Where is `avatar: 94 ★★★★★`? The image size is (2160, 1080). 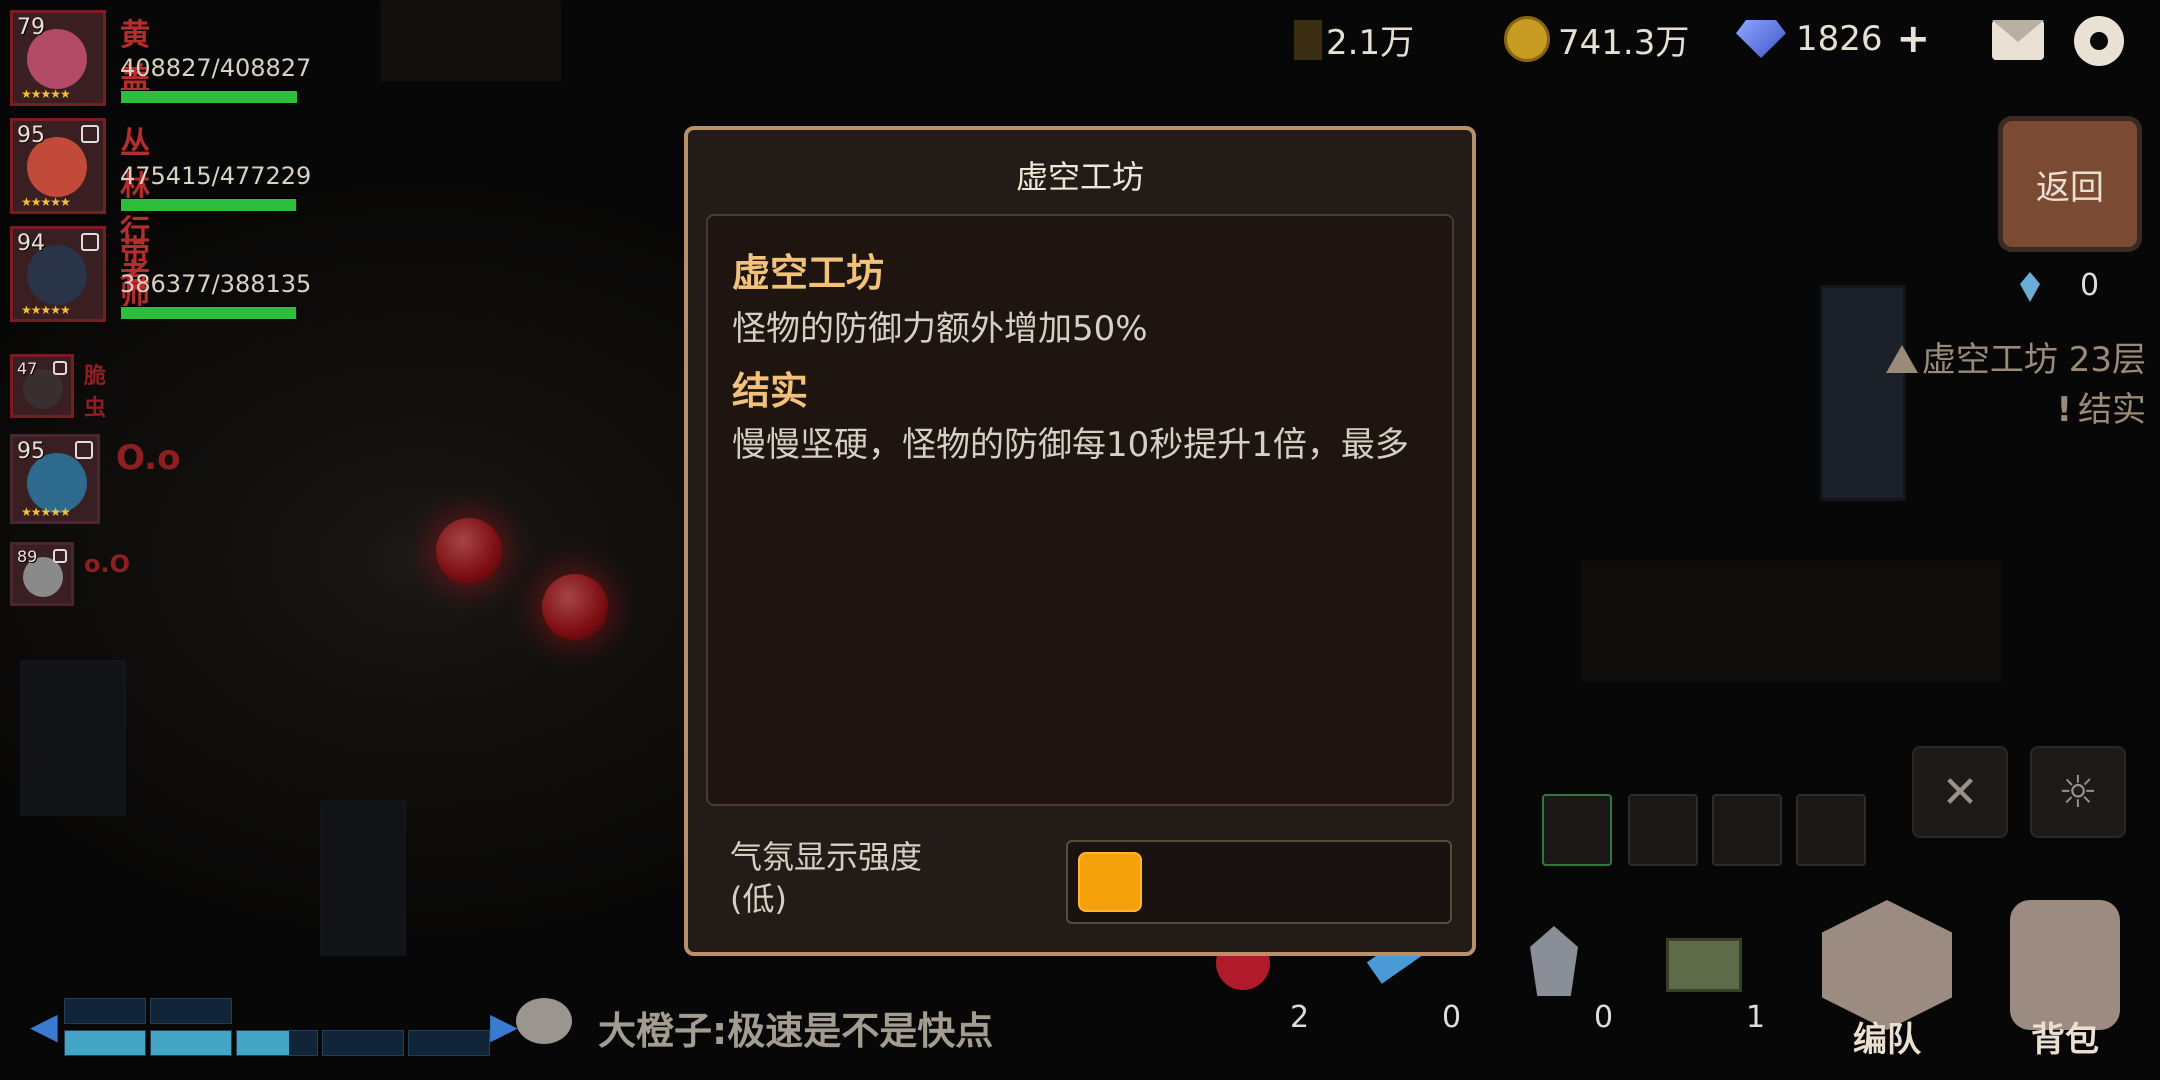
avatar: 94 ★★★★★ is located at coordinates (58, 274).